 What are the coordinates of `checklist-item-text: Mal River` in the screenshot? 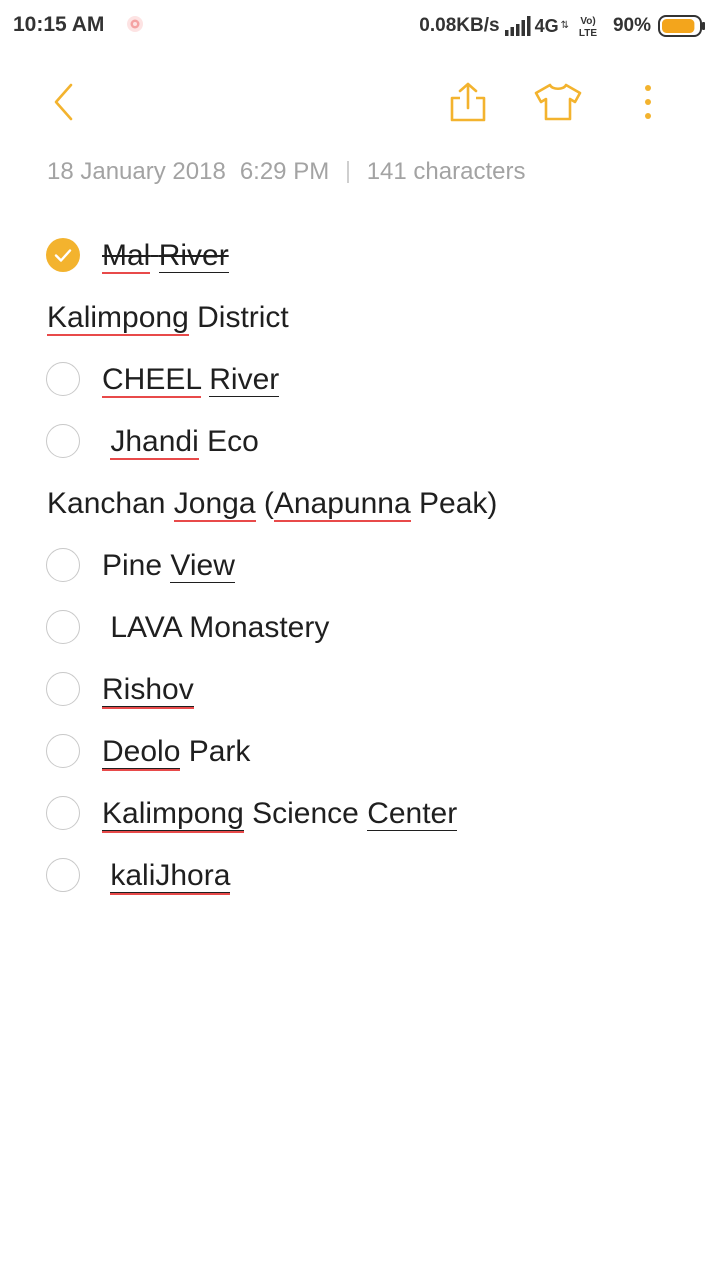 It's located at (165, 256).